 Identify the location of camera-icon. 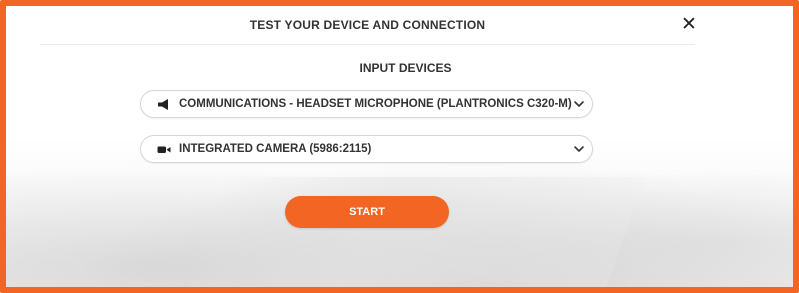
(164, 149).